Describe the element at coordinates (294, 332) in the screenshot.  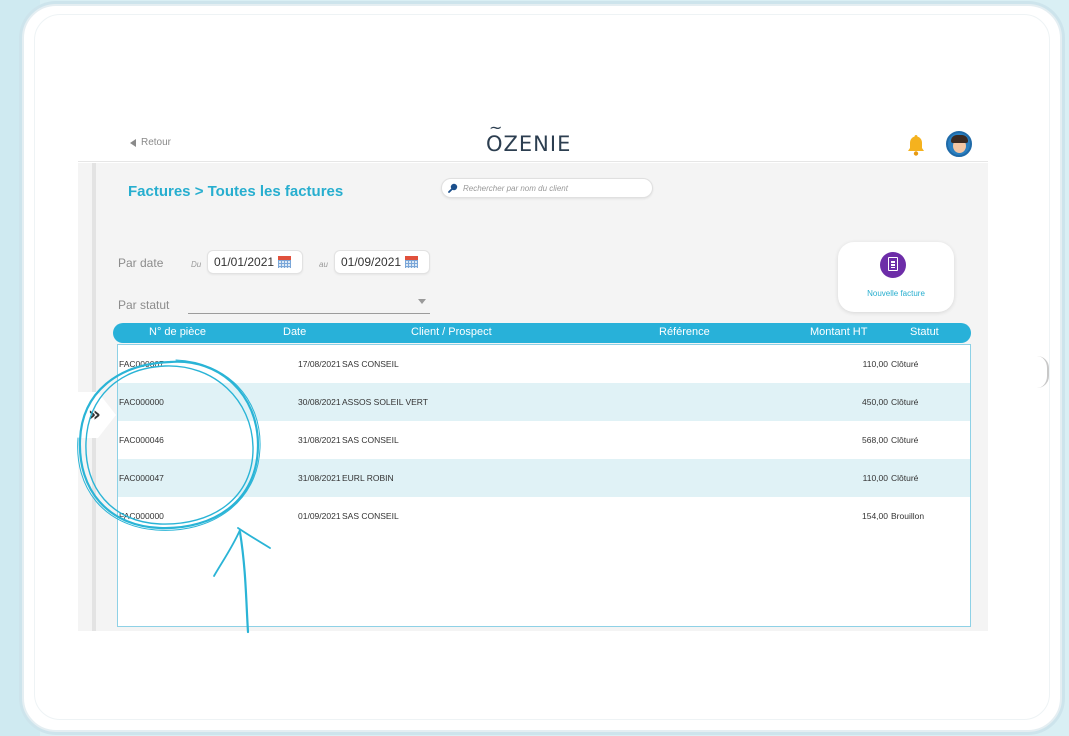
I see `column-header-date: Date` at that location.